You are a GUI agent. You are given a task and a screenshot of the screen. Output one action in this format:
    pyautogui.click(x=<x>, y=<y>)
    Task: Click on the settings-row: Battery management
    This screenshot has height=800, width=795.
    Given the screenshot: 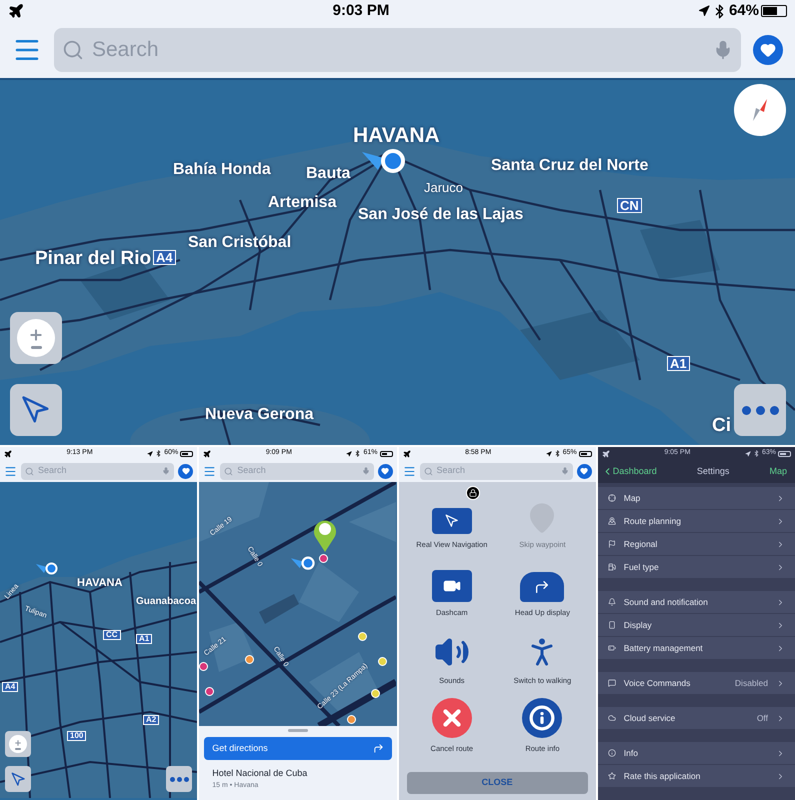 What is the action you would take?
    pyautogui.click(x=696, y=648)
    